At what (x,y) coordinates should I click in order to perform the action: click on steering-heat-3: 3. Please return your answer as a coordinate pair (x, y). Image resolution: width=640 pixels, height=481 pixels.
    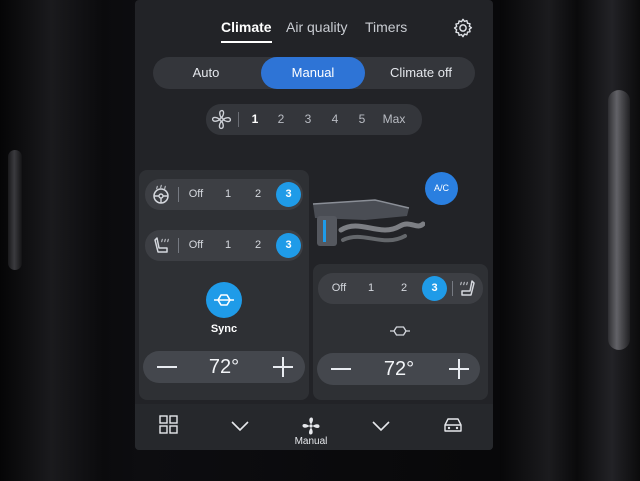
    Looking at the image, I should click on (288, 194).